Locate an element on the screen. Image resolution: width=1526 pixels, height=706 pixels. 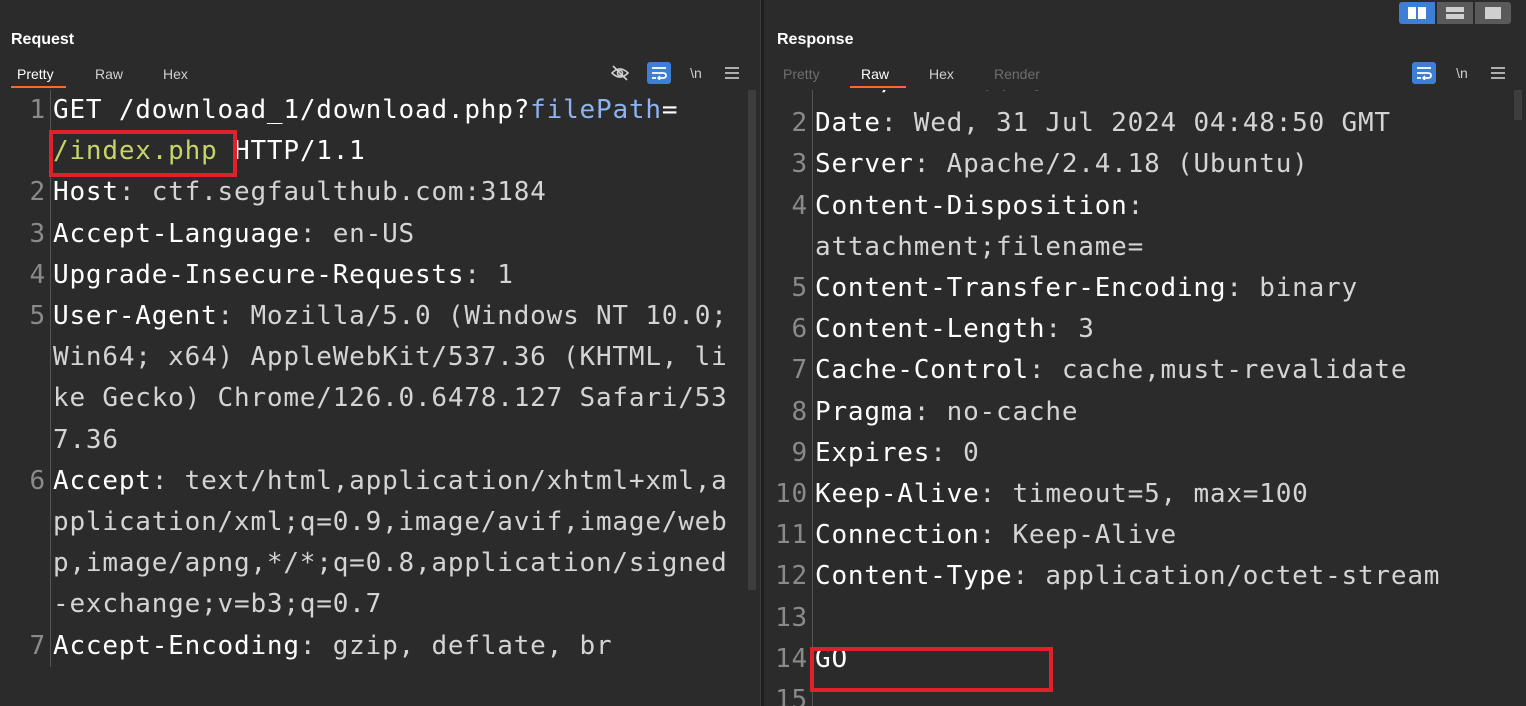
status-line: HTTP/1.1 200 OK is located at coordinates (1162, 97).